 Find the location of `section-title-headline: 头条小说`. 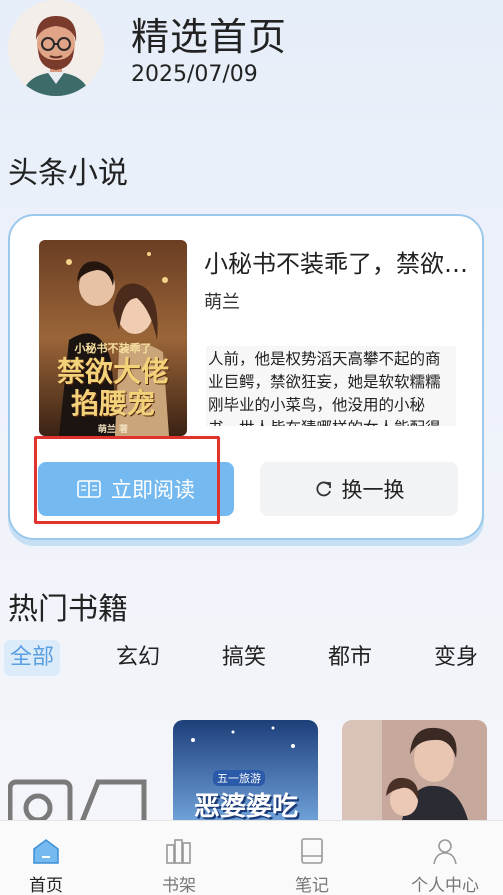

section-title-headline: 头条小说 is located at coordinates (68, 173).